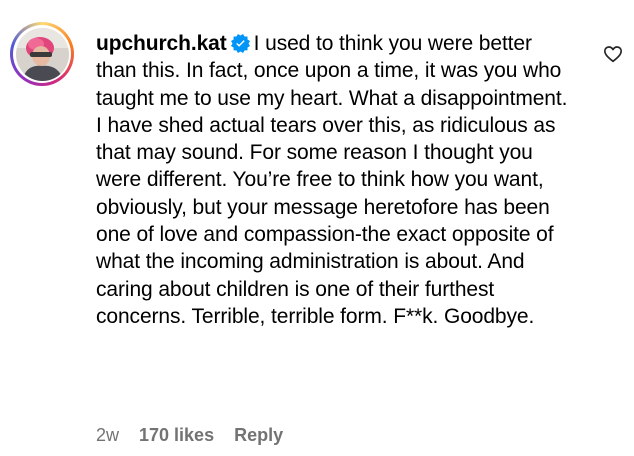 The height and width of the screenshot is (456, 634). I want to click on avatar-story-ring, so click(42, 54).